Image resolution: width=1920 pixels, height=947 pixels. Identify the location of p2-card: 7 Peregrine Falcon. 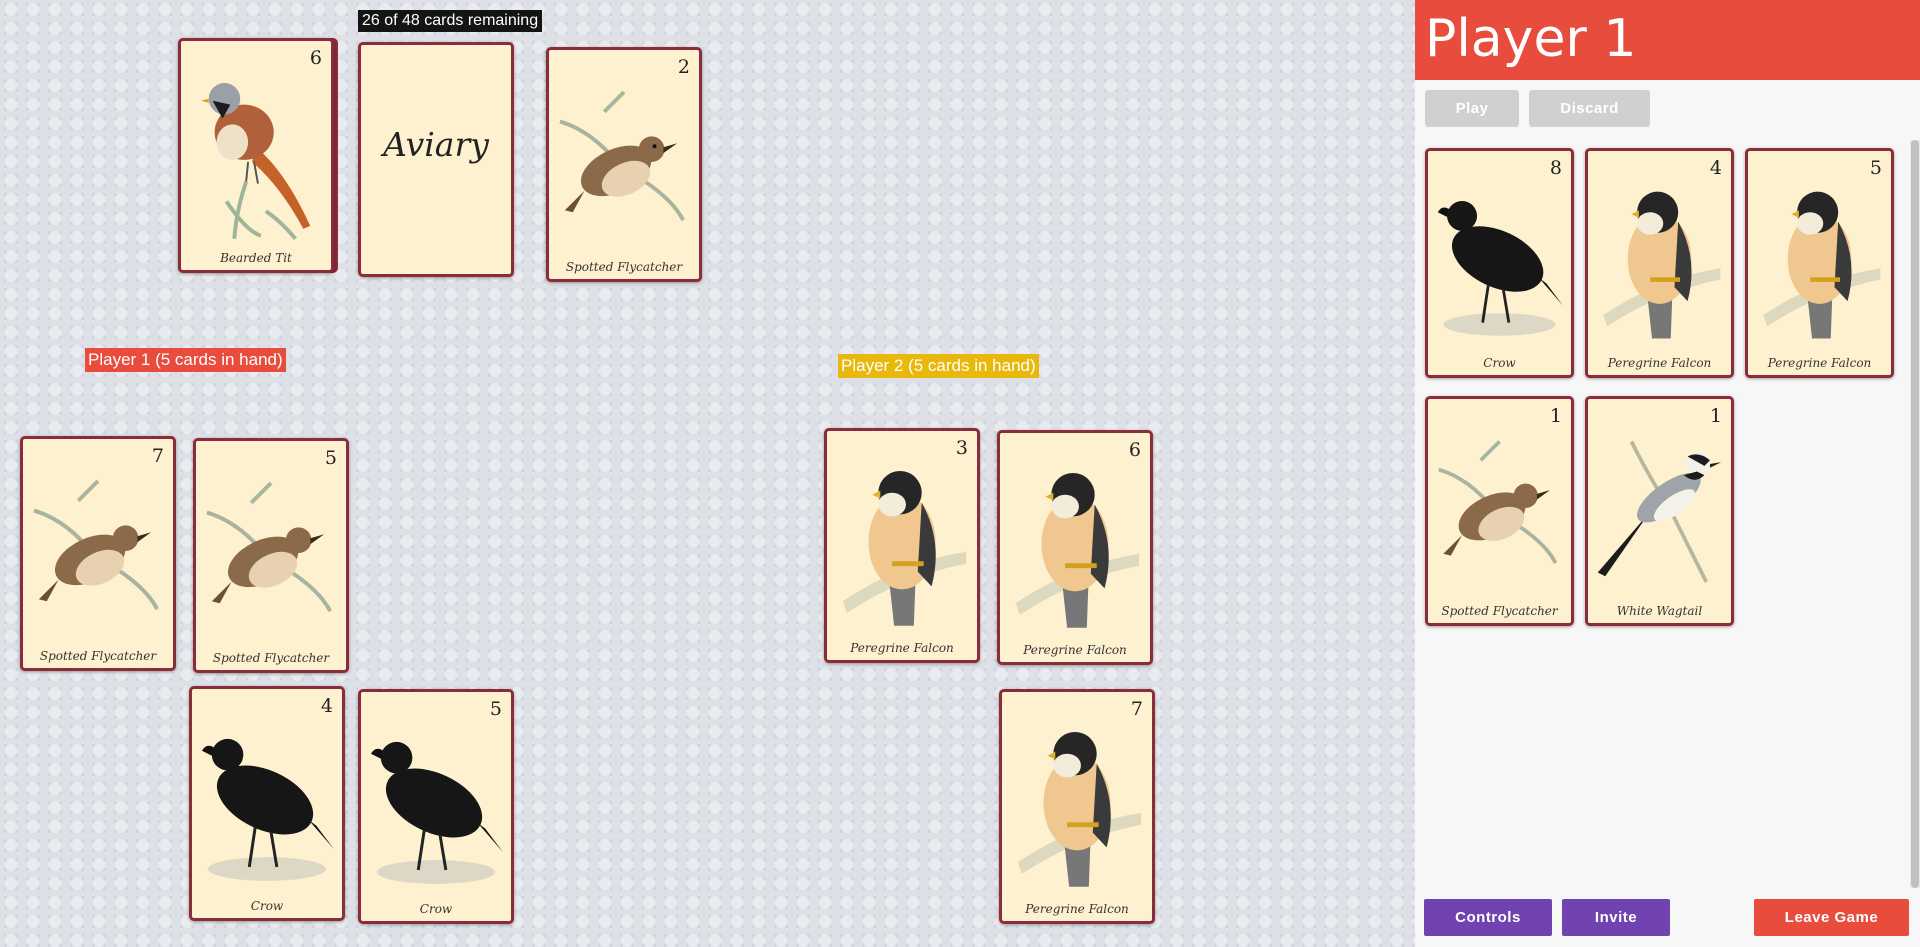
(1077, 806).